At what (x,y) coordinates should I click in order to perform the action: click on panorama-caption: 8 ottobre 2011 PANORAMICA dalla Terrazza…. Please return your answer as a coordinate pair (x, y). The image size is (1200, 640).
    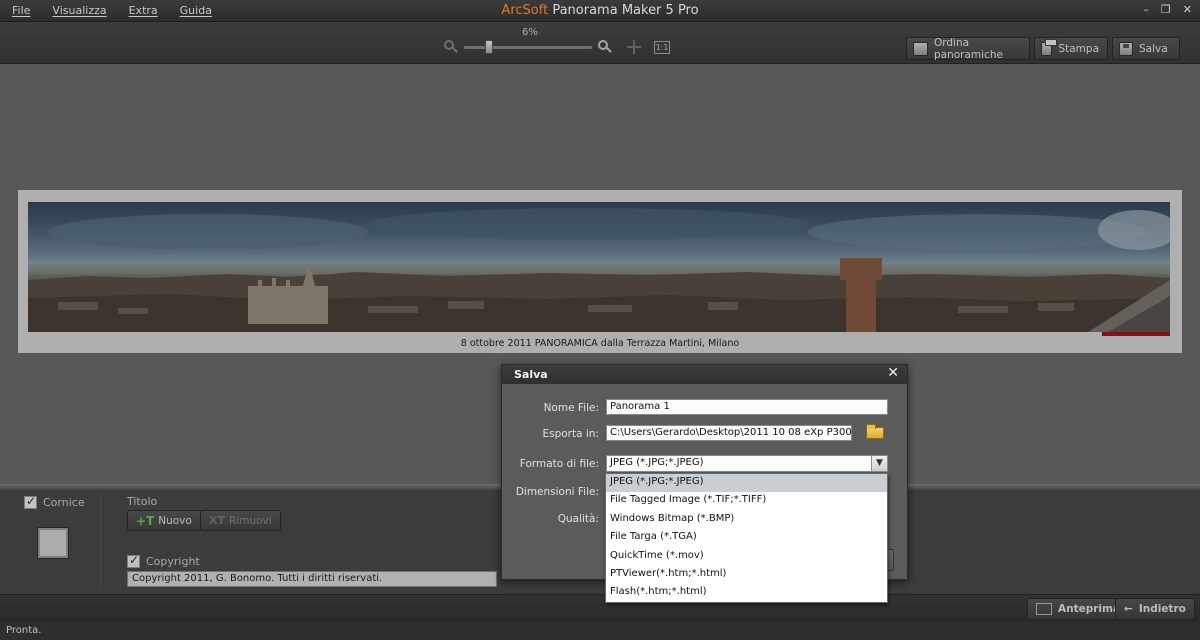
    Looking at the image, I should click on (600, 343).